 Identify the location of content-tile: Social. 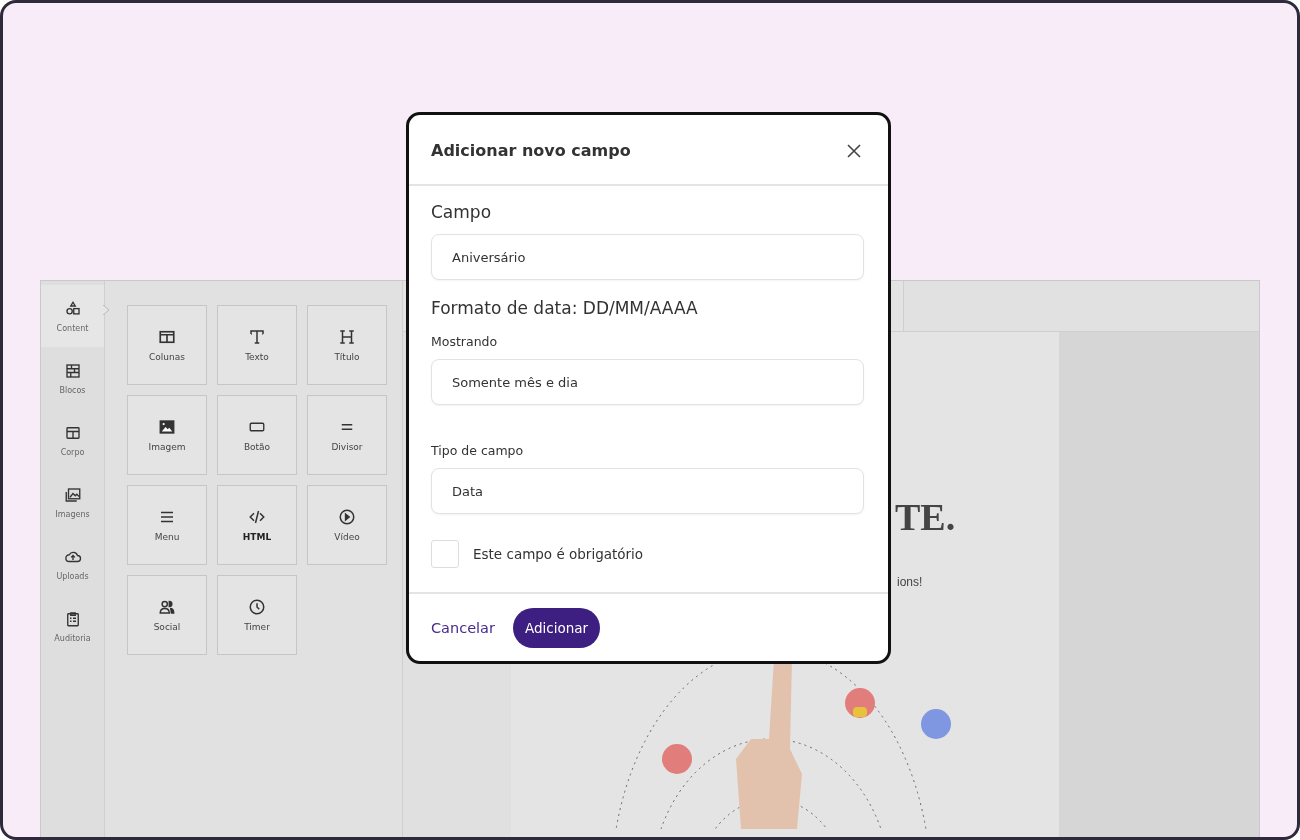
(167, 615).